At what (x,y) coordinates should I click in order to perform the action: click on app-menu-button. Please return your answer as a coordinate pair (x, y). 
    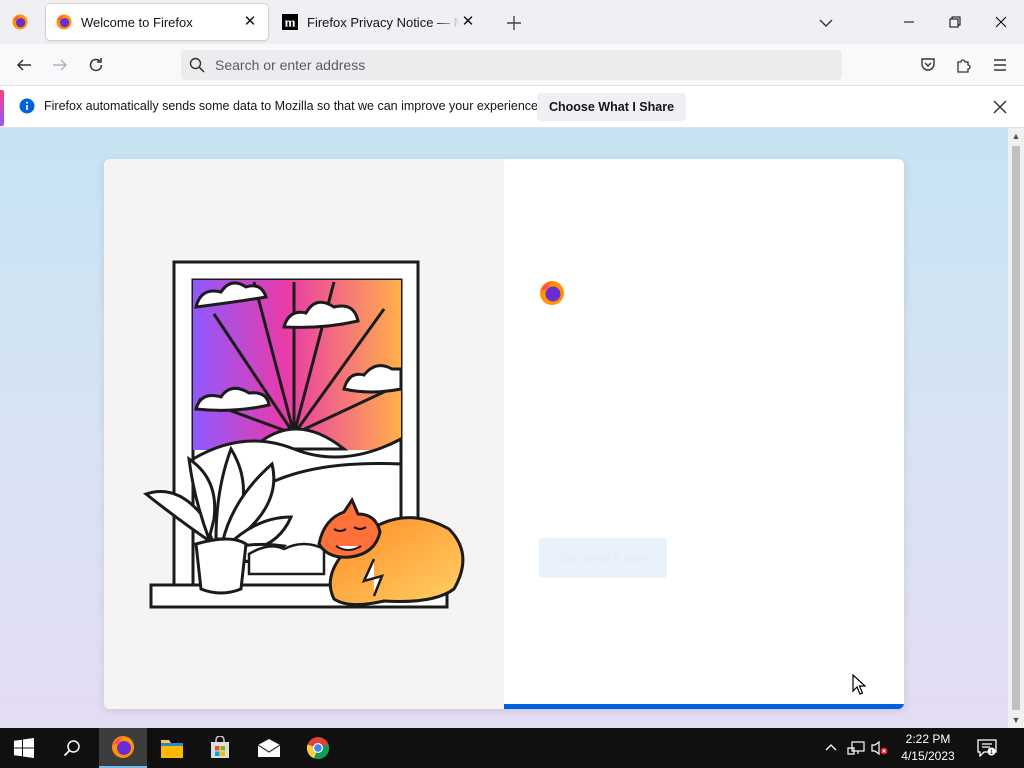
    Looking at the image, I should click on (1000, 65).